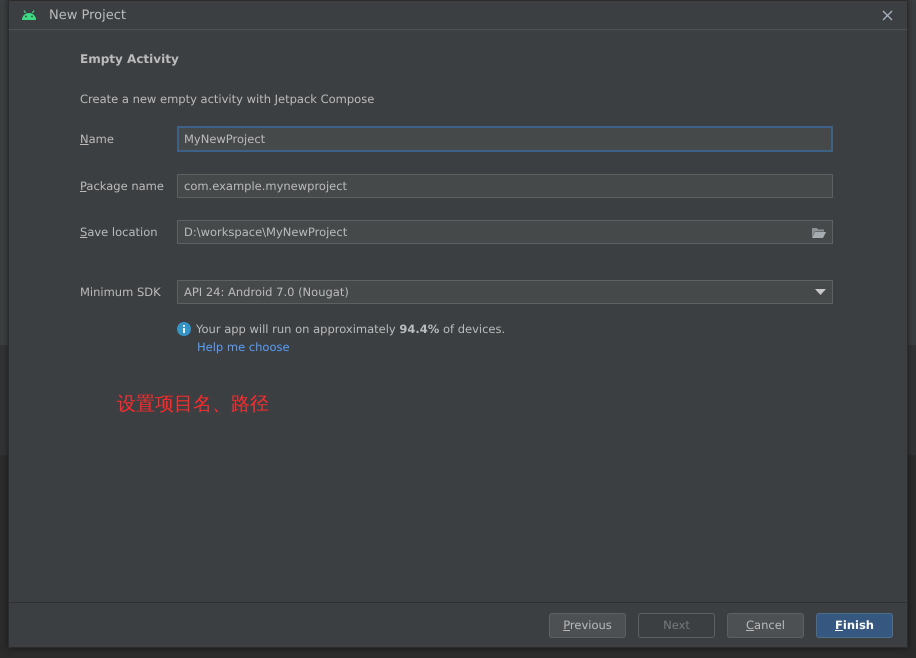  Describe the element at coordinates (88, 15) in the screenshot. I see `window-title: New Project` at that location.